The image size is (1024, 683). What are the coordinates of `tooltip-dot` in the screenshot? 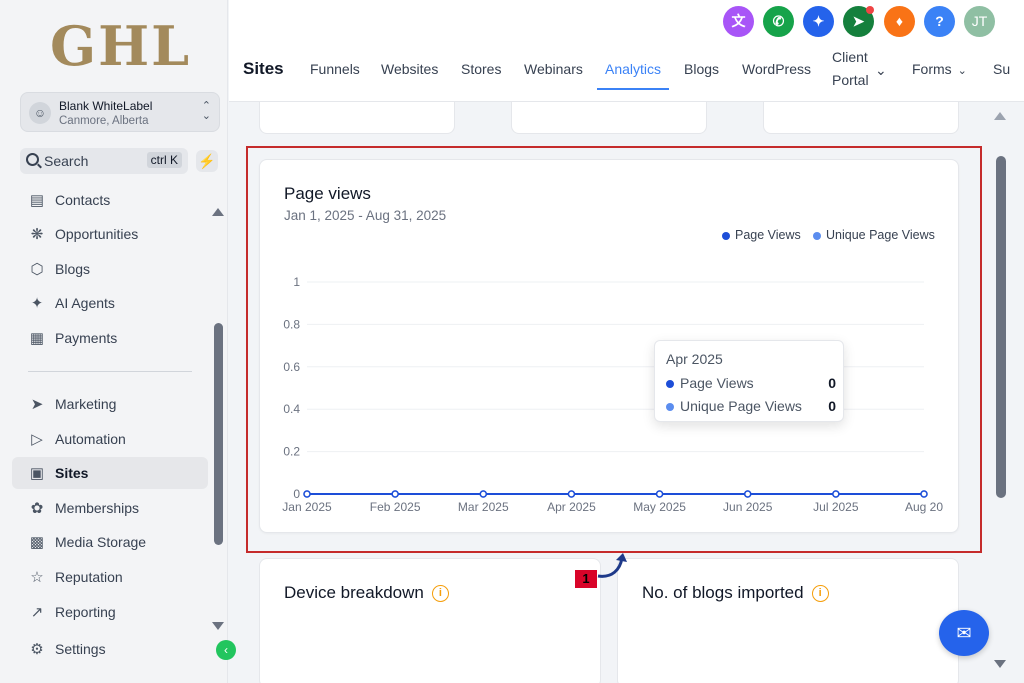 It's located at (670, 384).